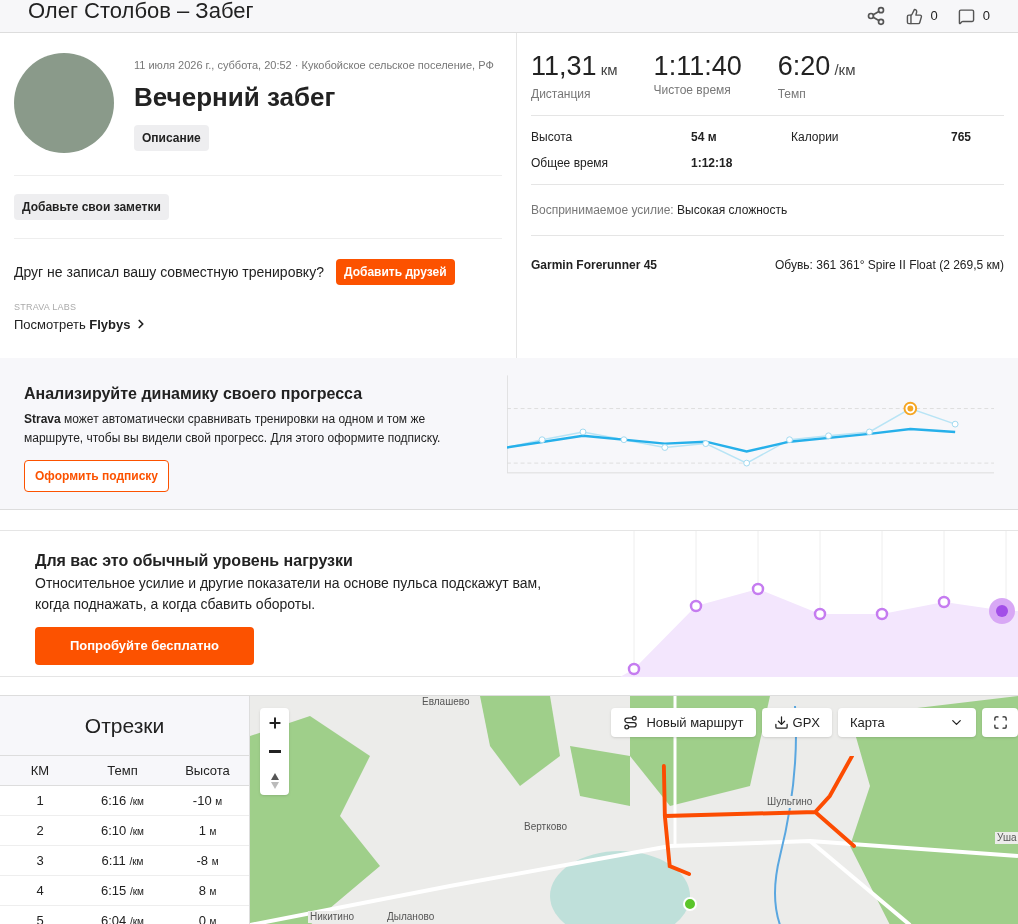 The width and height of the screenshot is (1018, 924). I want to click on place-label: Уша, so click(1006, 838).